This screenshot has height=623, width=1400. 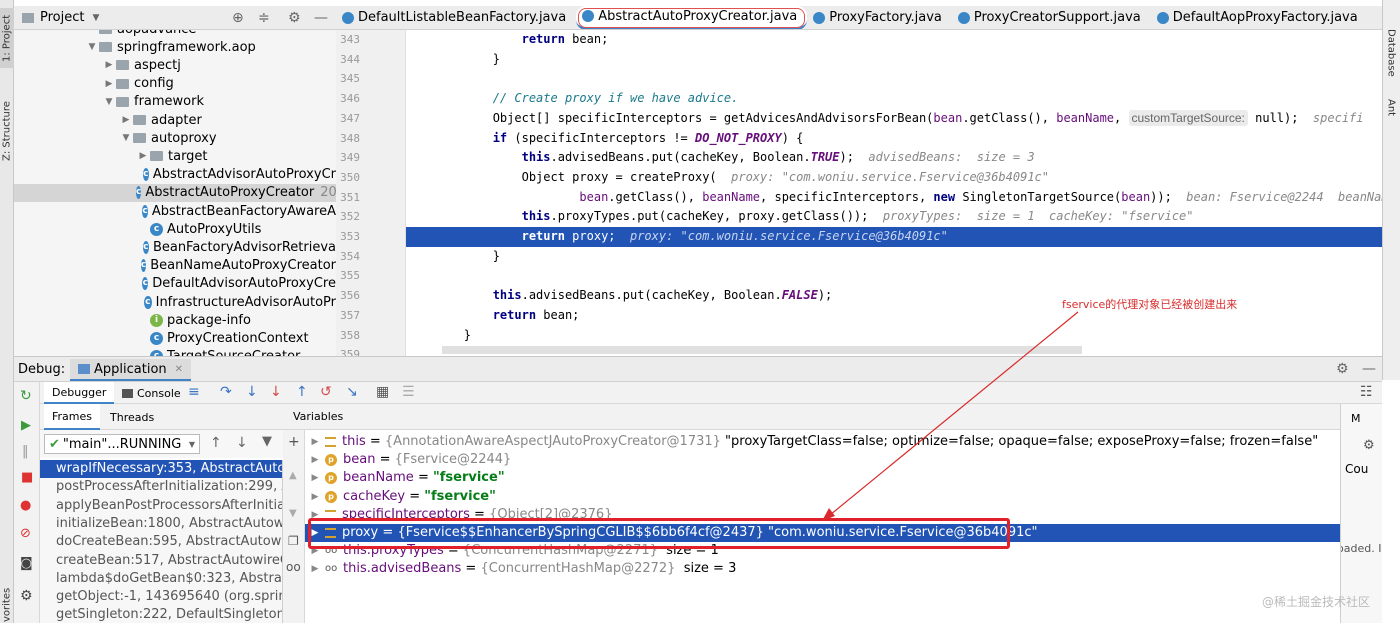 What do you see at coordinates (161, 542) in the screenshot?
I see `stack-frame: doCreateBean:595, AbstractAutowireC` at bounding box center [161, 542].